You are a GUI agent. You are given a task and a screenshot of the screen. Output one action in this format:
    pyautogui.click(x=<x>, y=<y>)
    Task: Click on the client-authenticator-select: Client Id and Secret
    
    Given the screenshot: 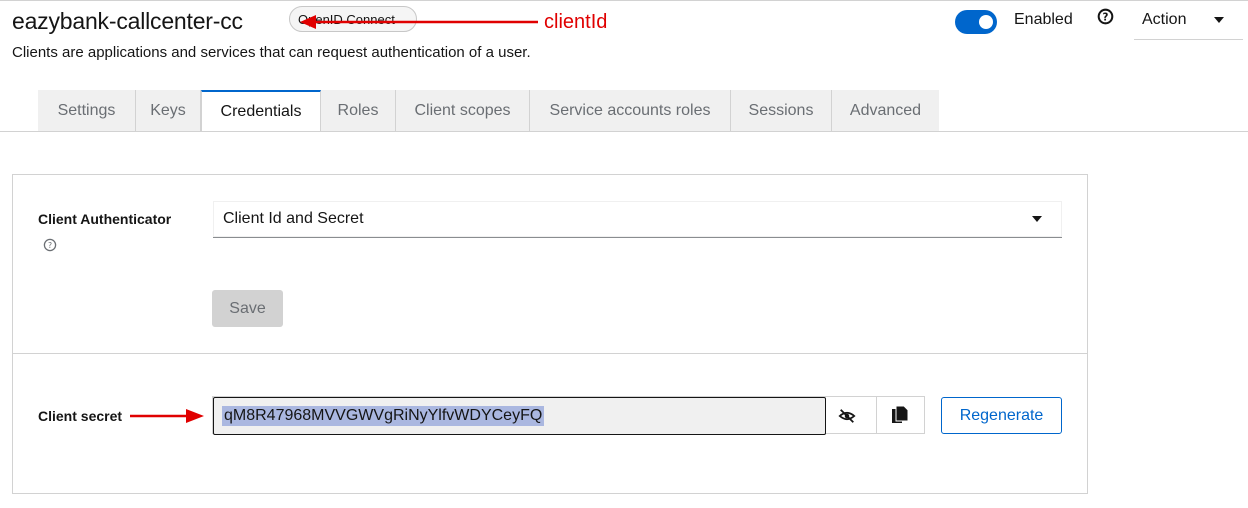 What is the action you would take?
    pyautogui.click(x=637, y=219)
    